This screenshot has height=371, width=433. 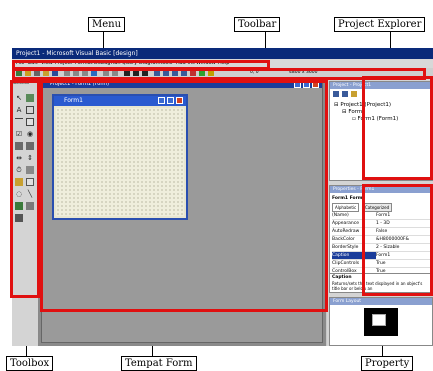 I want to click on toolbox-highlight-box, so click(x=25, y=189).